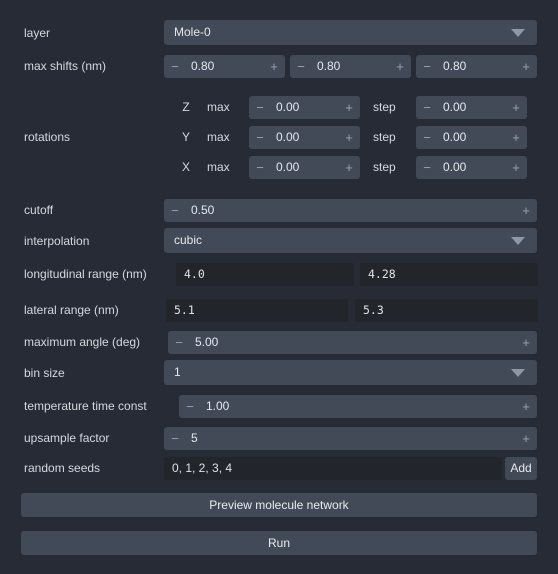  What do you see at coordinates (194, 273) in the screenshot?
I see `longitudinal-range-min-value: 4.0` at bounding box center [194, 273].